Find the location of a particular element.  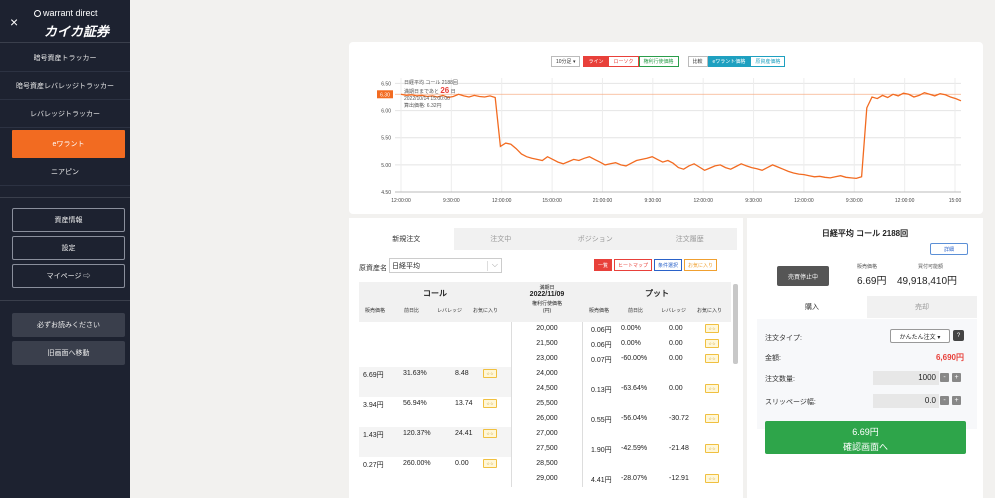

confirm-button: 6.69円 確認画面へ is located at coordinates (865, 437).